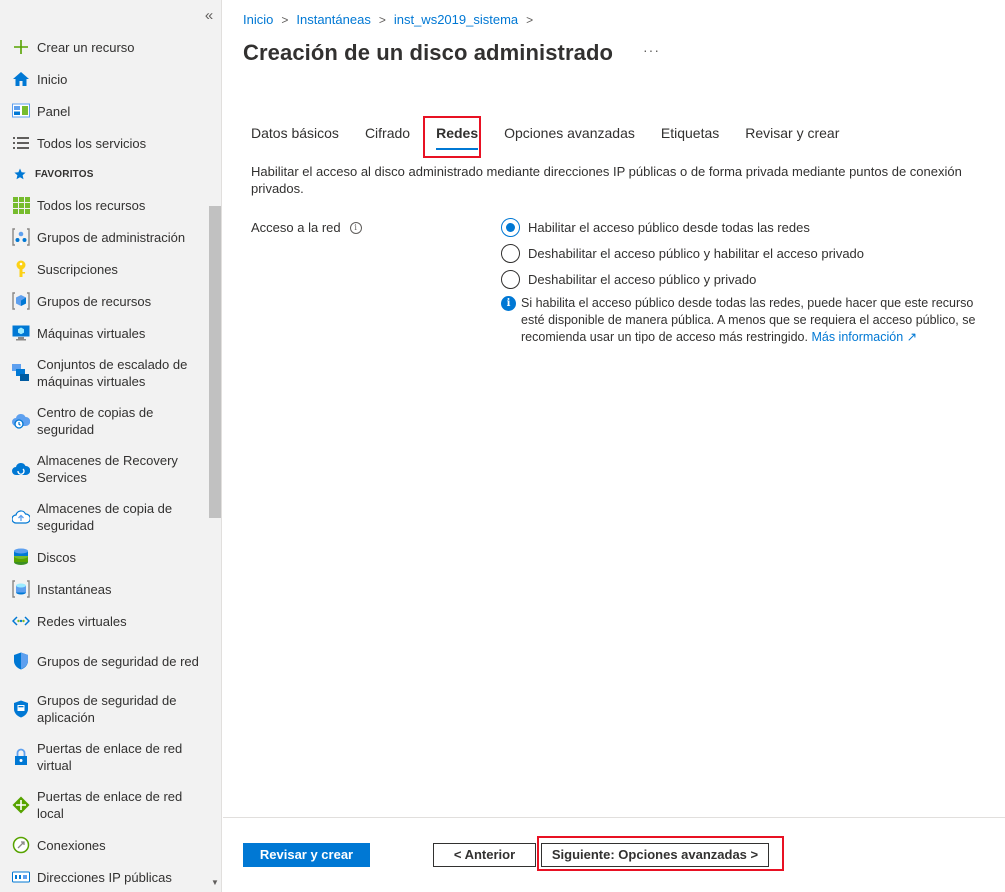 The image size is (1005, 892). Describe the element at coordinates (103, 557) in the screenshot. I see `sidebar-item-disks: Discos` at that location.